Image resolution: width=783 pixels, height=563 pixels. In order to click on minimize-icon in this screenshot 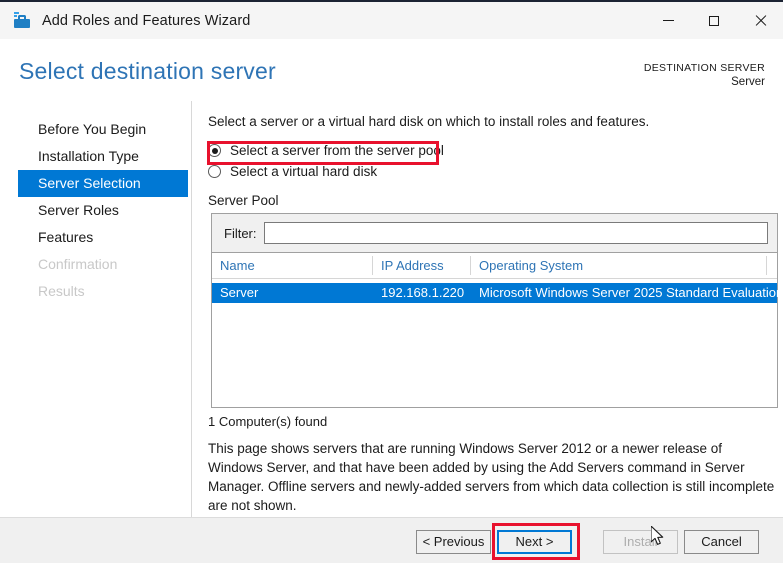, I will do `click(668, 20)`.